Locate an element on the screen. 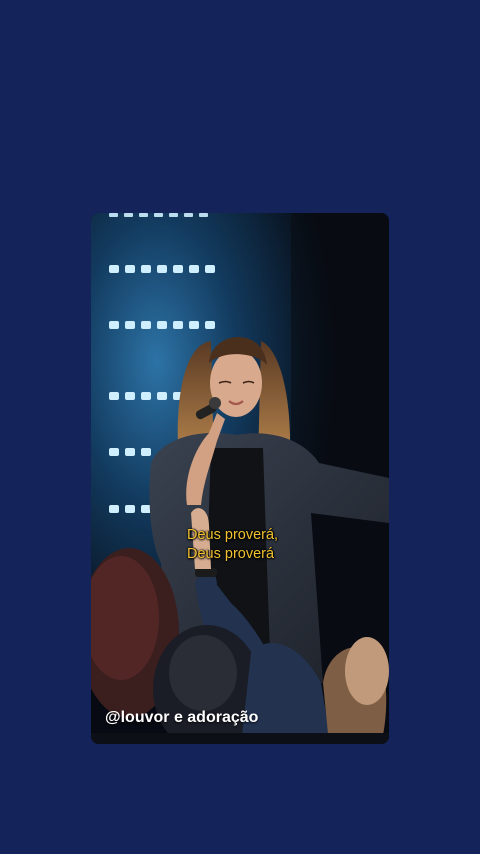 Image resolution: width=480 pixels, height=854 pixels. lyrics-line-1: Deus proverá, is located at coordinates (233, 535).